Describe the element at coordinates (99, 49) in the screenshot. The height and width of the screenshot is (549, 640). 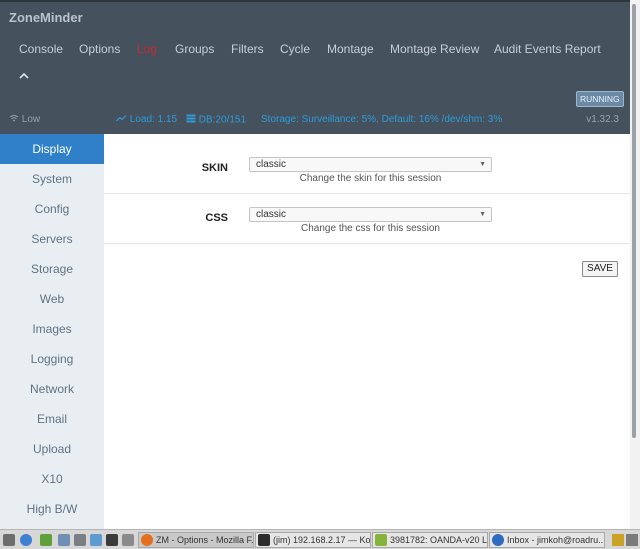
I see `nav-options: Options` at that location.